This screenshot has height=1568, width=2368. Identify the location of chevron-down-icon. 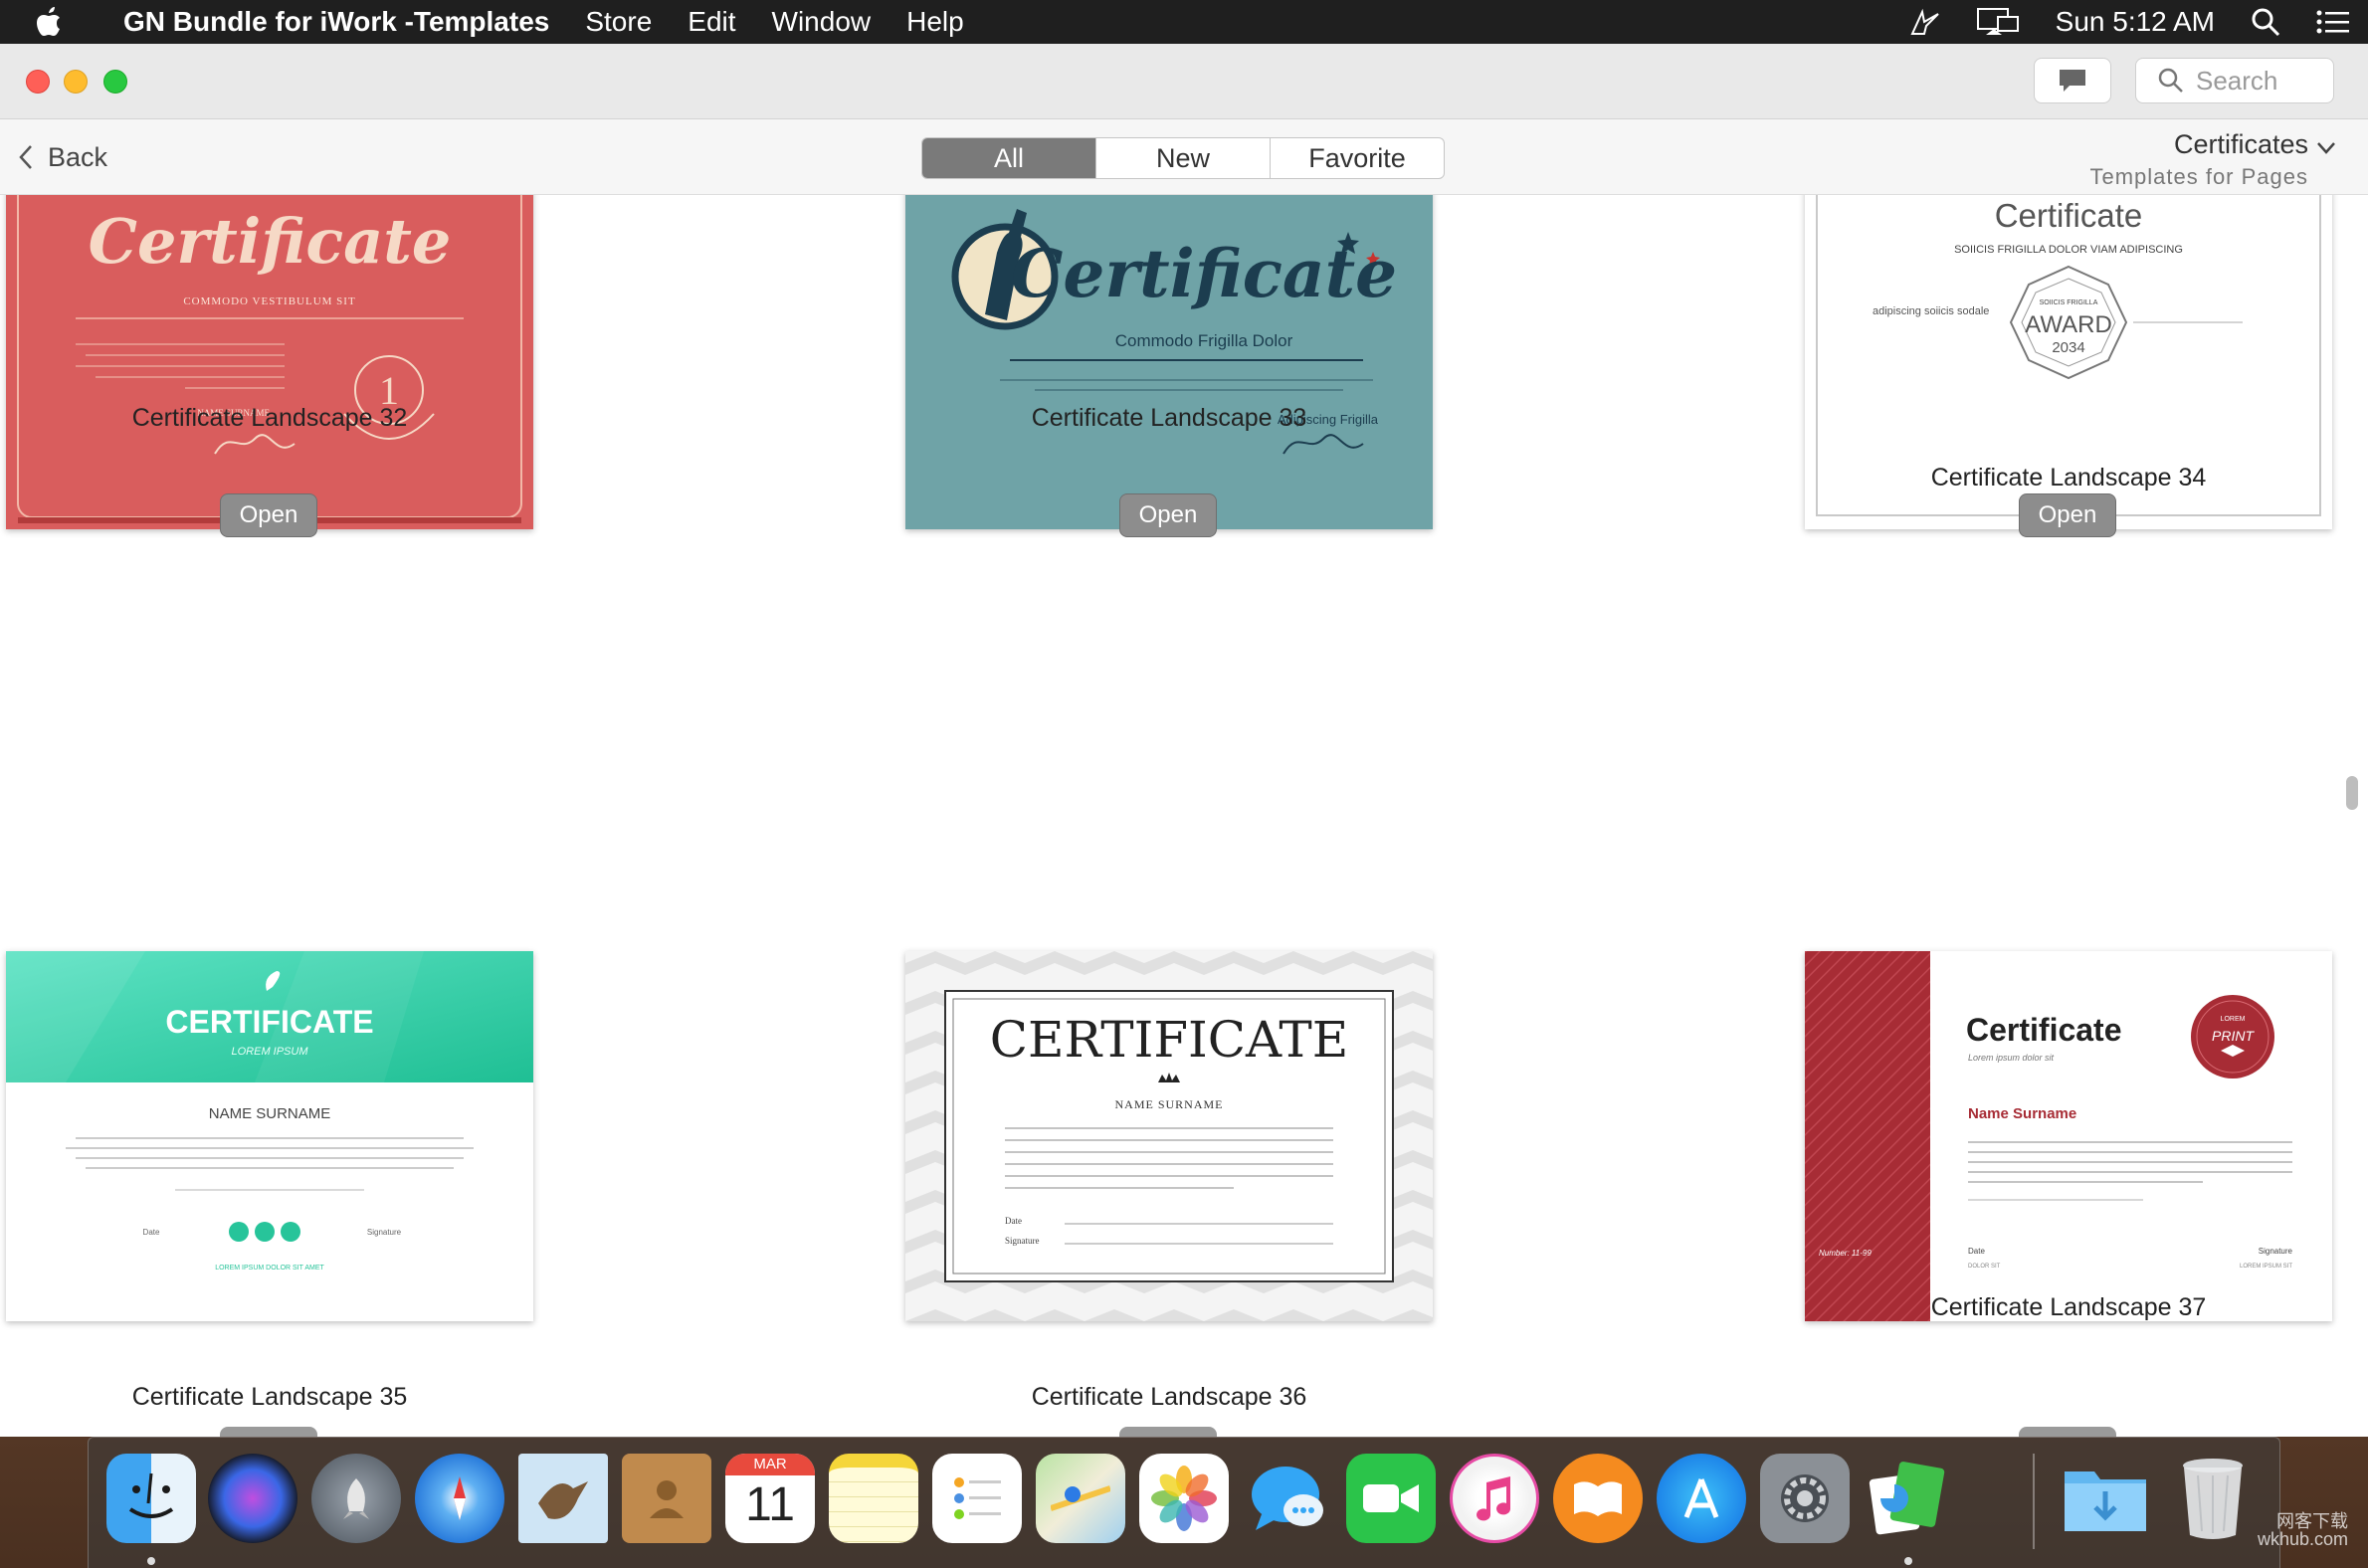
(2326, 148).